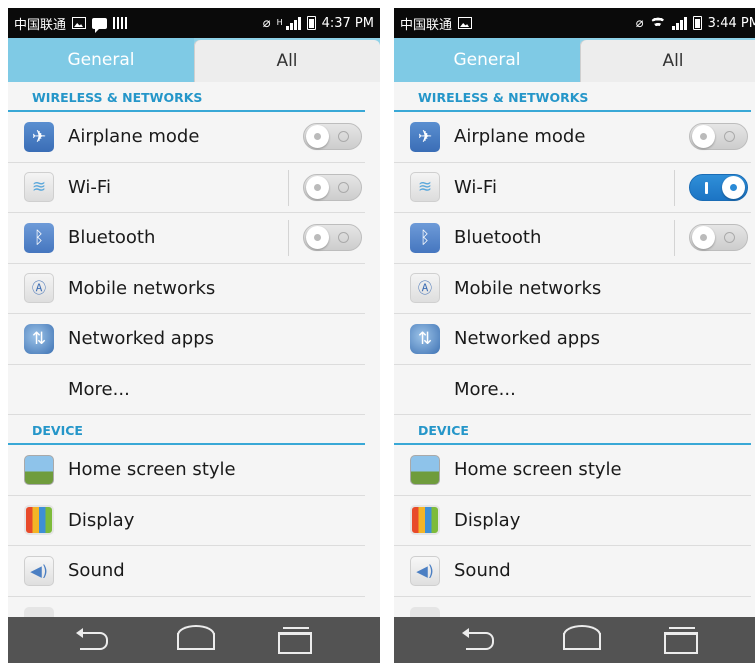 This screenshot has width=755, height=663. What do you see at coordinates (120, 23) in the screenshot?
I see `barcode-notification-icon` at bounding box center [120, 23].